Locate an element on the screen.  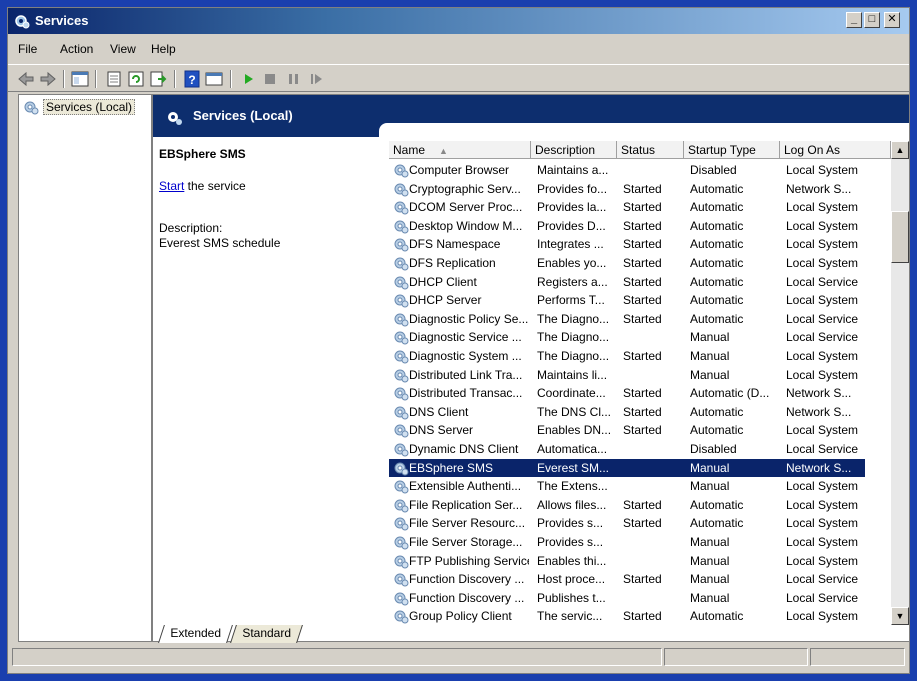
column-header-startup-type: Startup Type is located at coordinates (732, 150).